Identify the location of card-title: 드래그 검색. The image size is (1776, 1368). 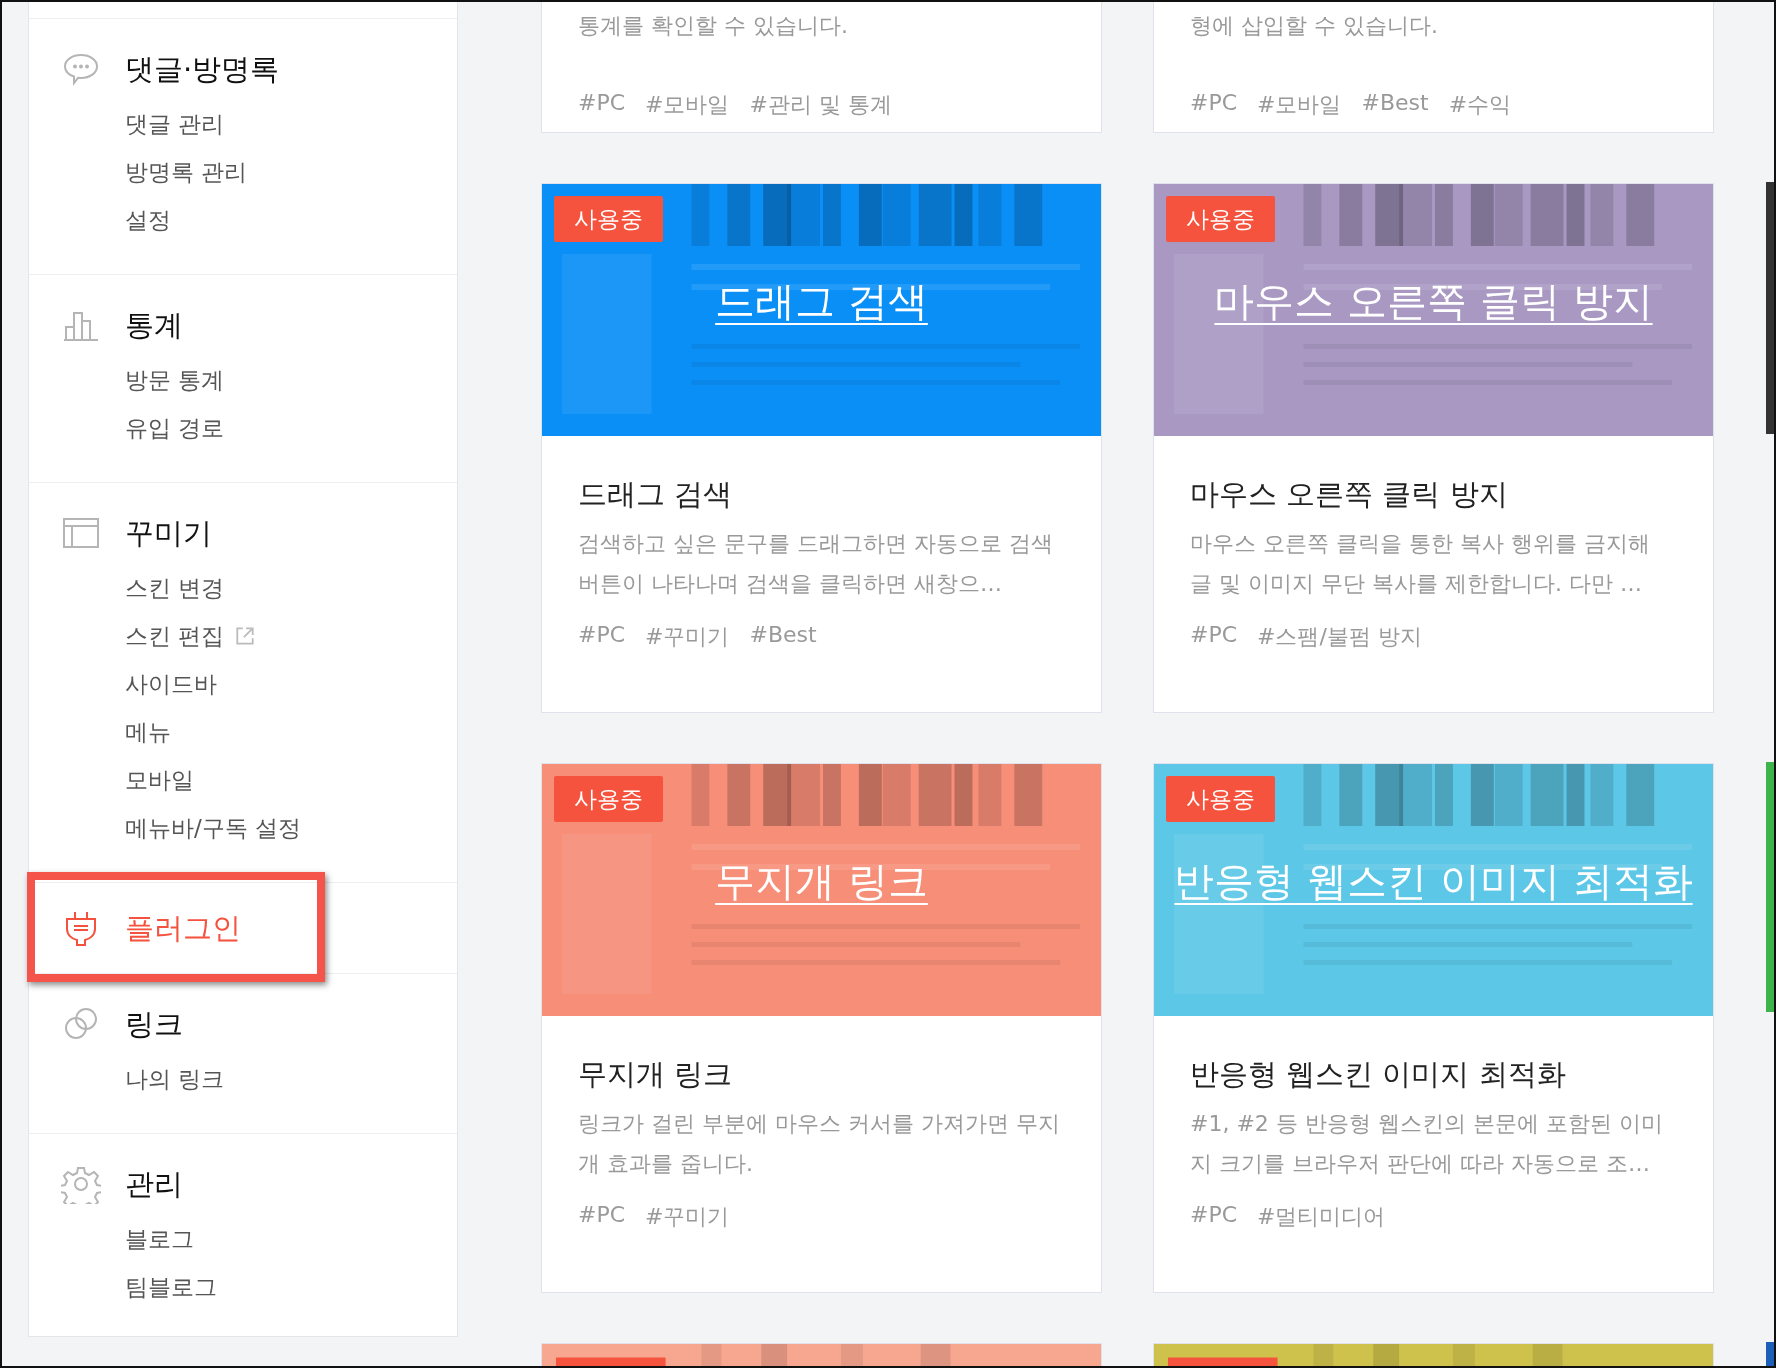
(821, 494).